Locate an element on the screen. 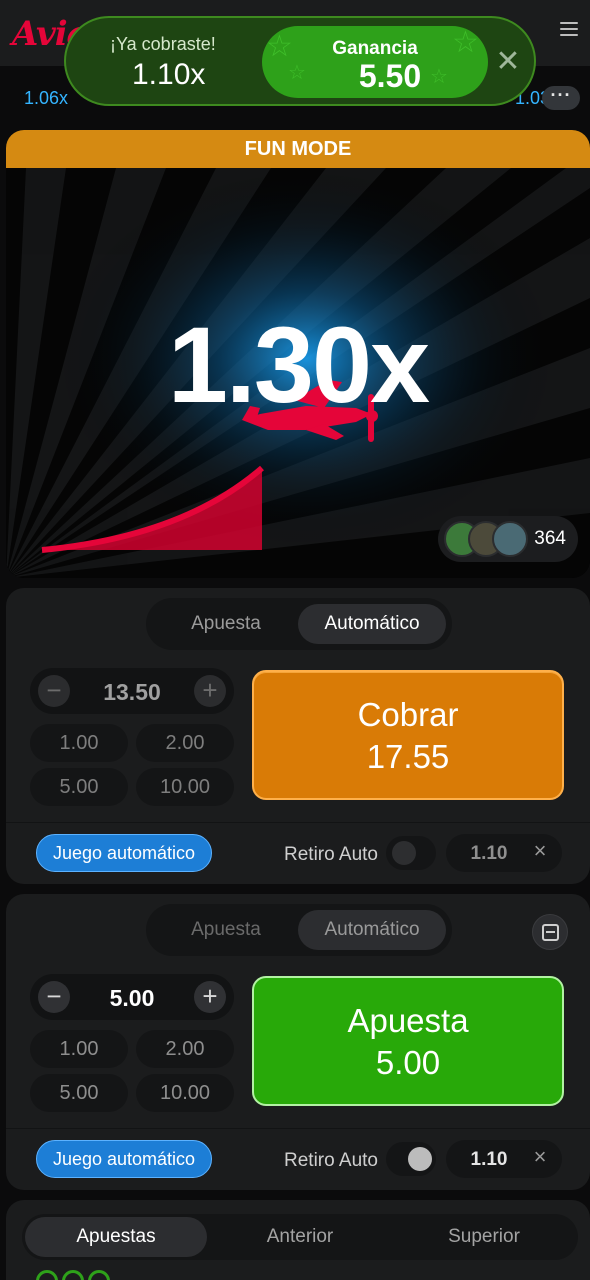 This screenshot has width=590, height=1280. toast-multiplier: 1.10x is located at coordinates (169, 74).